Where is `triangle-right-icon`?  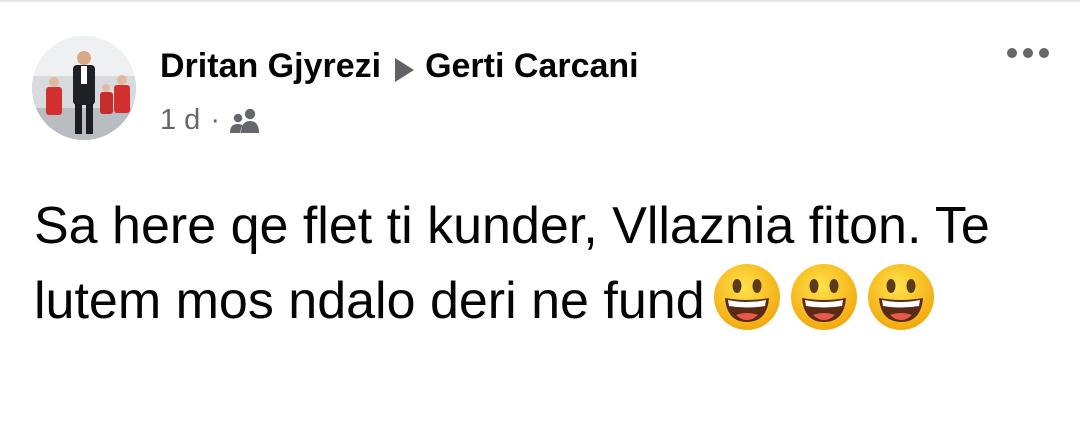 triangle-right-icon is located at coordinates (404, 67).